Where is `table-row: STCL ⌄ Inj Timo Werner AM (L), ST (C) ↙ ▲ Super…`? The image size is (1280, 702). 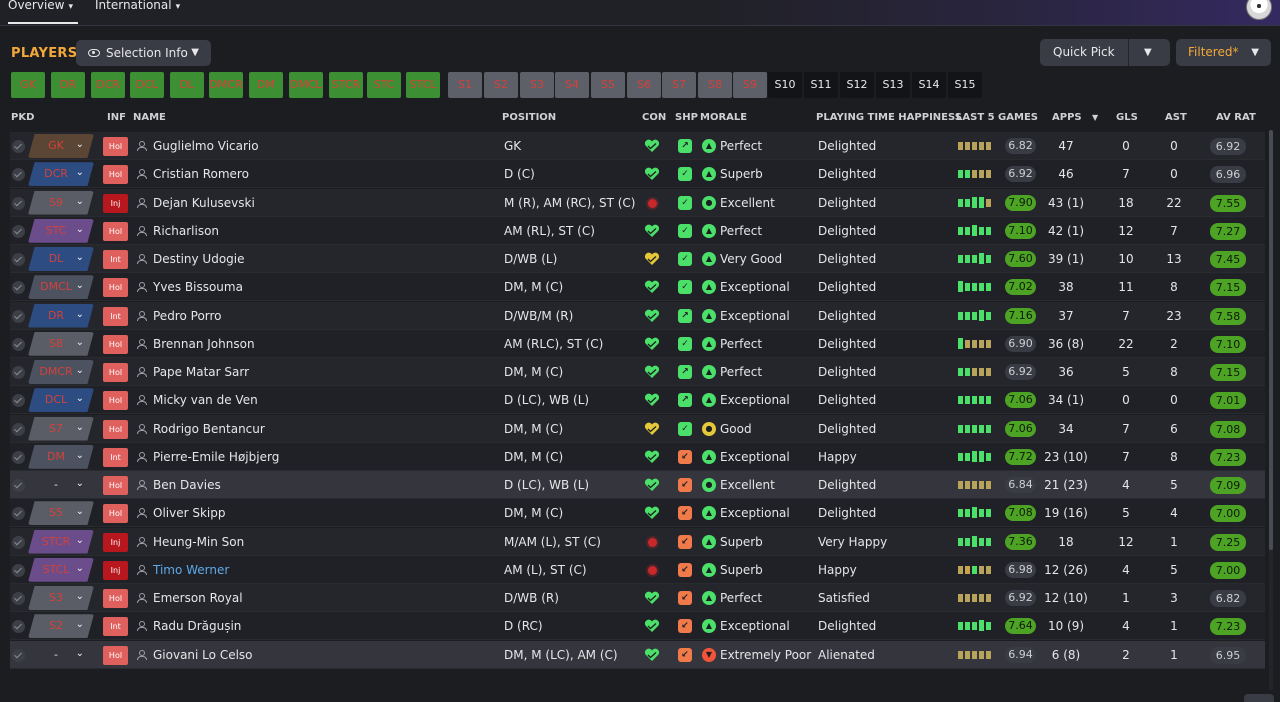 table-row: STCL ⌄ Inj Timo Werner AM (L), ST (C) ↙ ▲ Super… is located at coordinates (637, 569).